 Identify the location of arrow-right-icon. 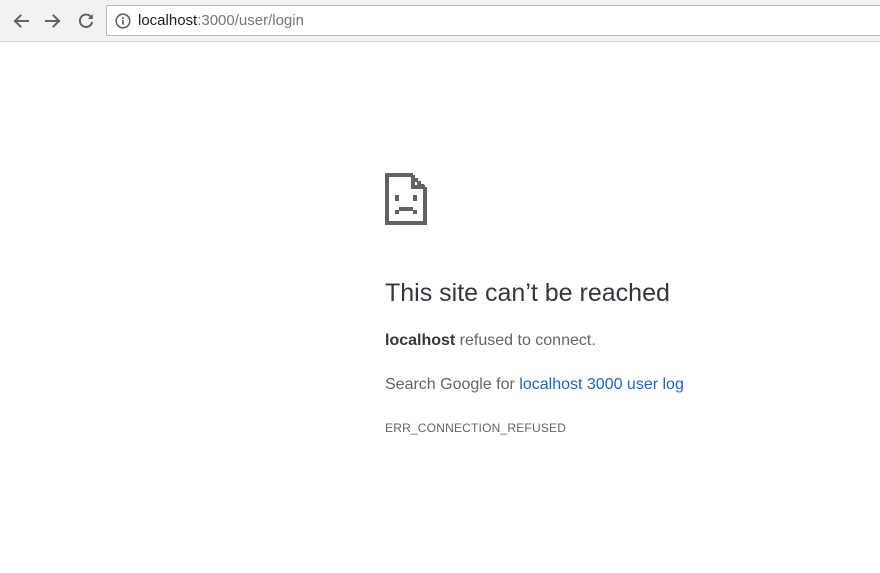
(53, 21).